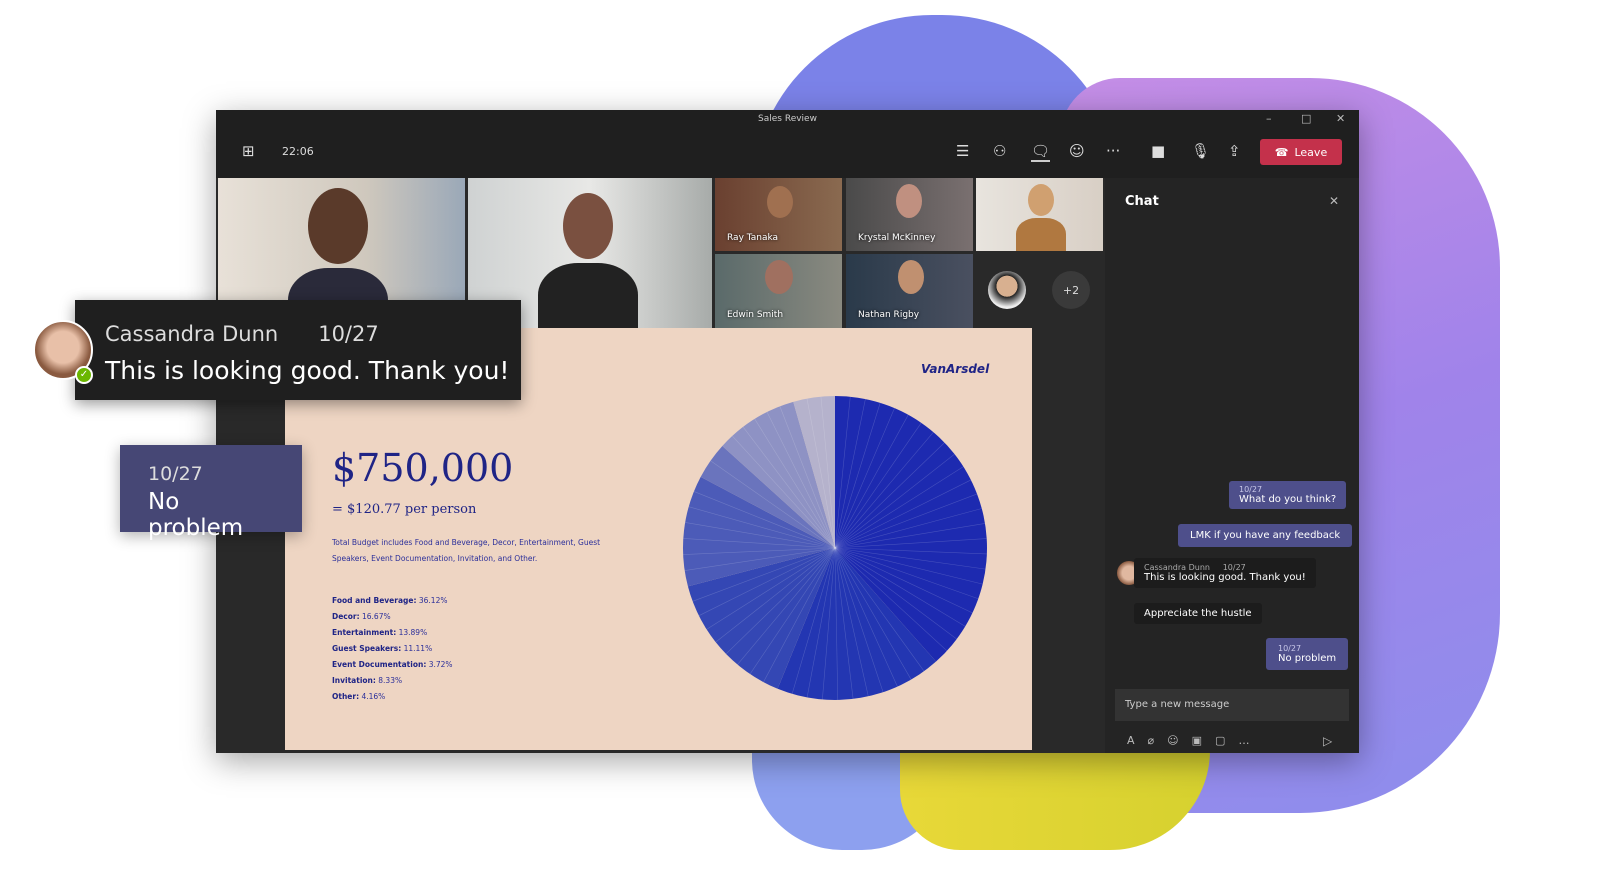 This screenshot has width=1600, height=873. Describe the element at coordinates (423, 468) in the screenshot. I see `budget-total: $750,000` at that location.